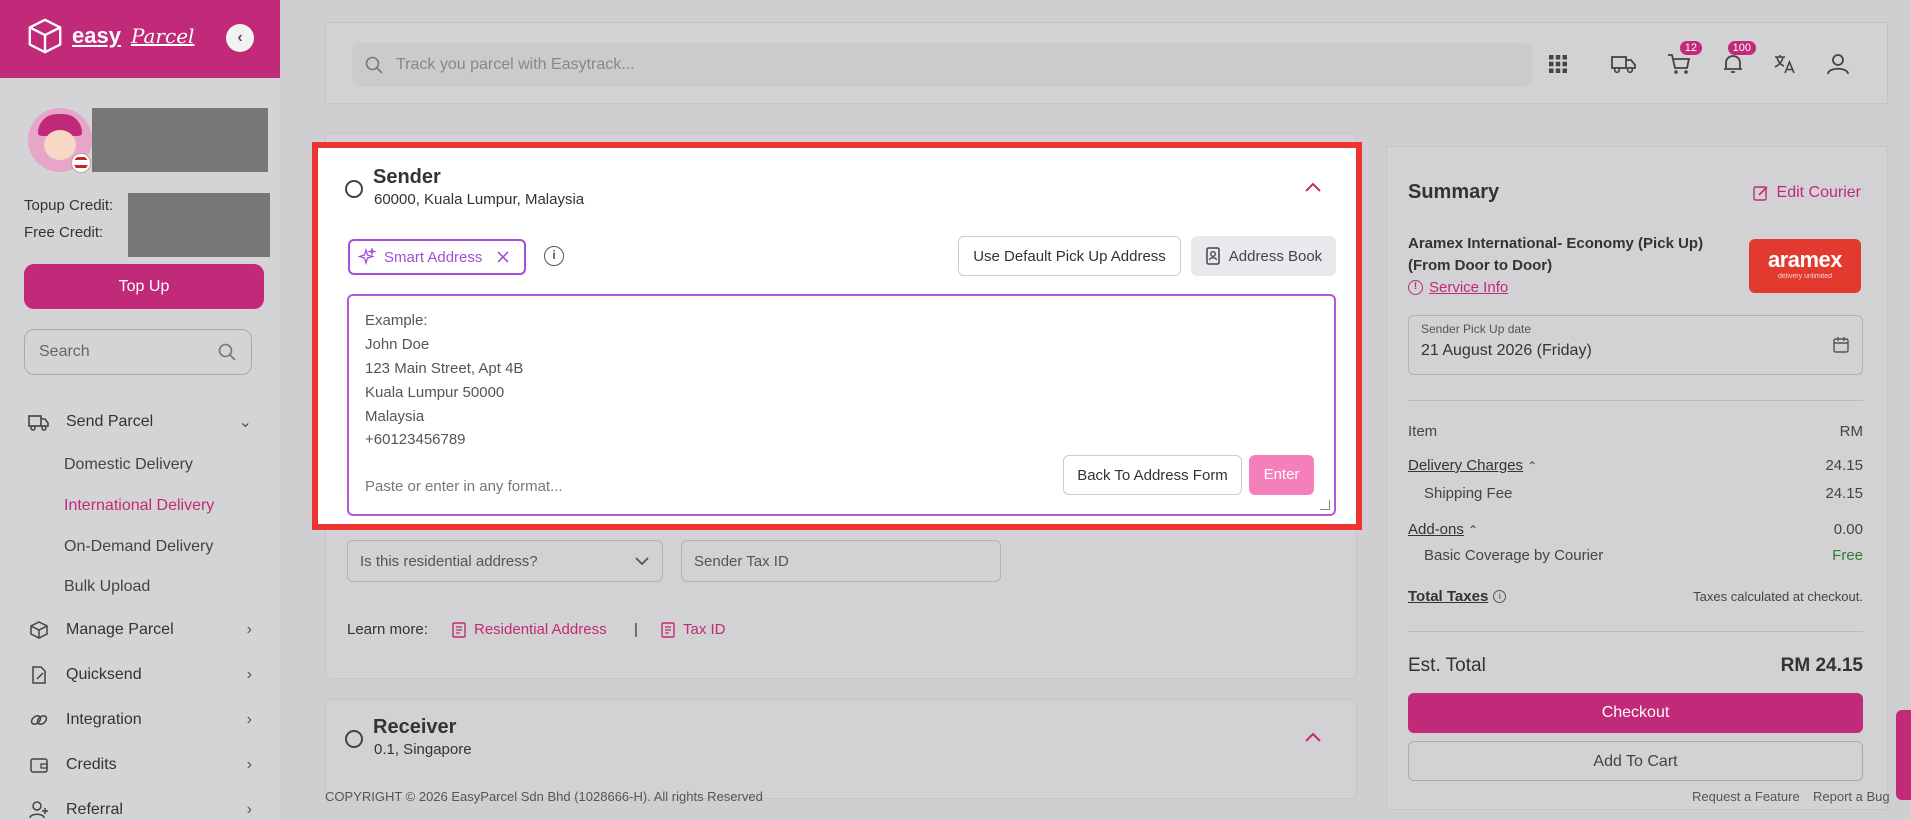 The height and width of the screenshot is (820, 1911). What do you see at coordinates (479, 199) in the screenshot?
I see `sender-subtitle: 60000, Kuala Lumpur, Malaysia` at bounding box center [479, 199].